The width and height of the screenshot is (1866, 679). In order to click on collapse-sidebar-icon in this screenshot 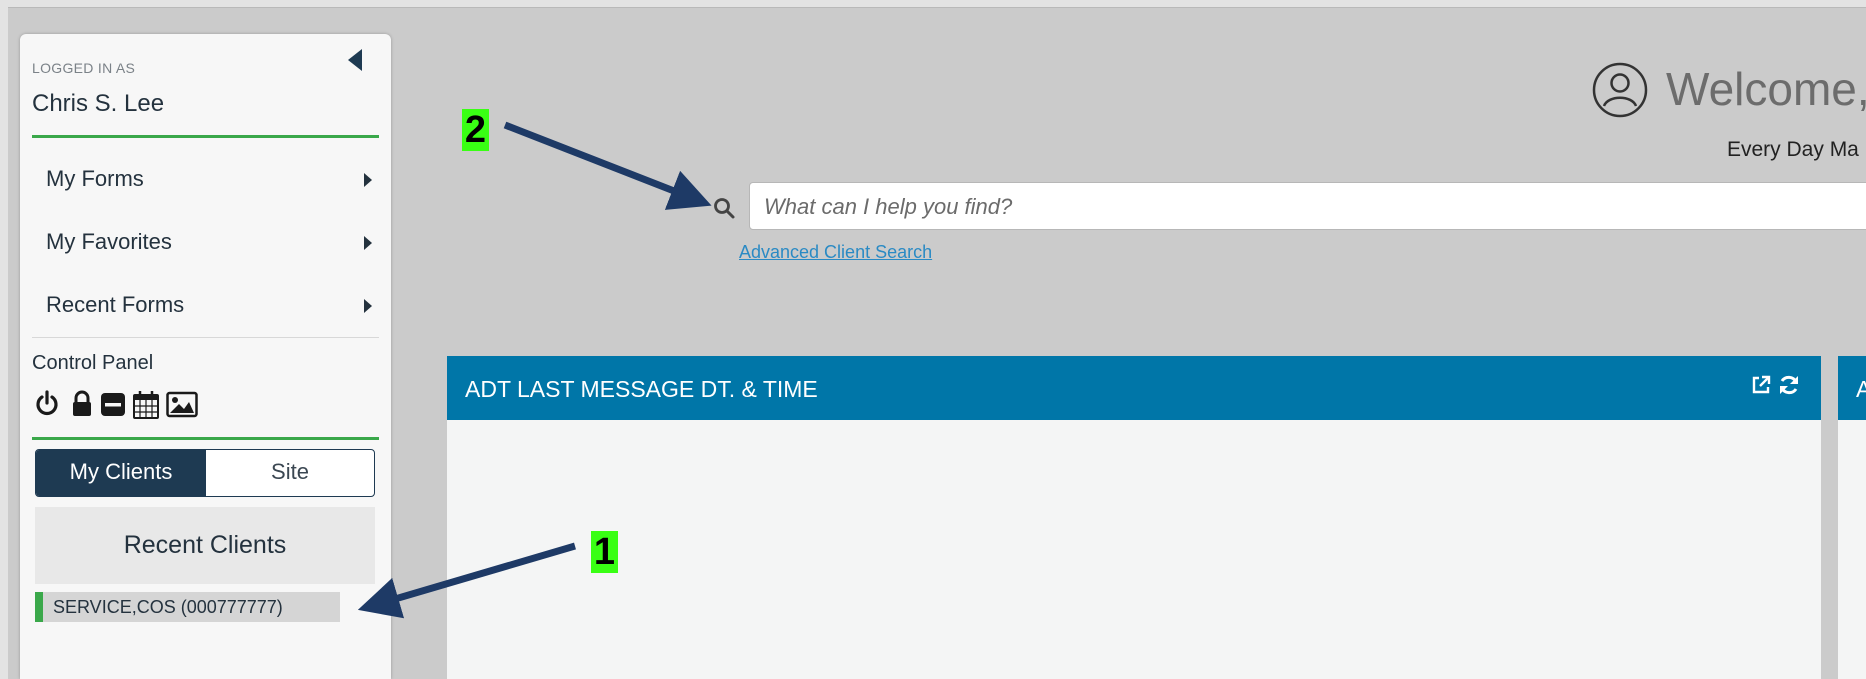, I will do `click(355, 60)`.